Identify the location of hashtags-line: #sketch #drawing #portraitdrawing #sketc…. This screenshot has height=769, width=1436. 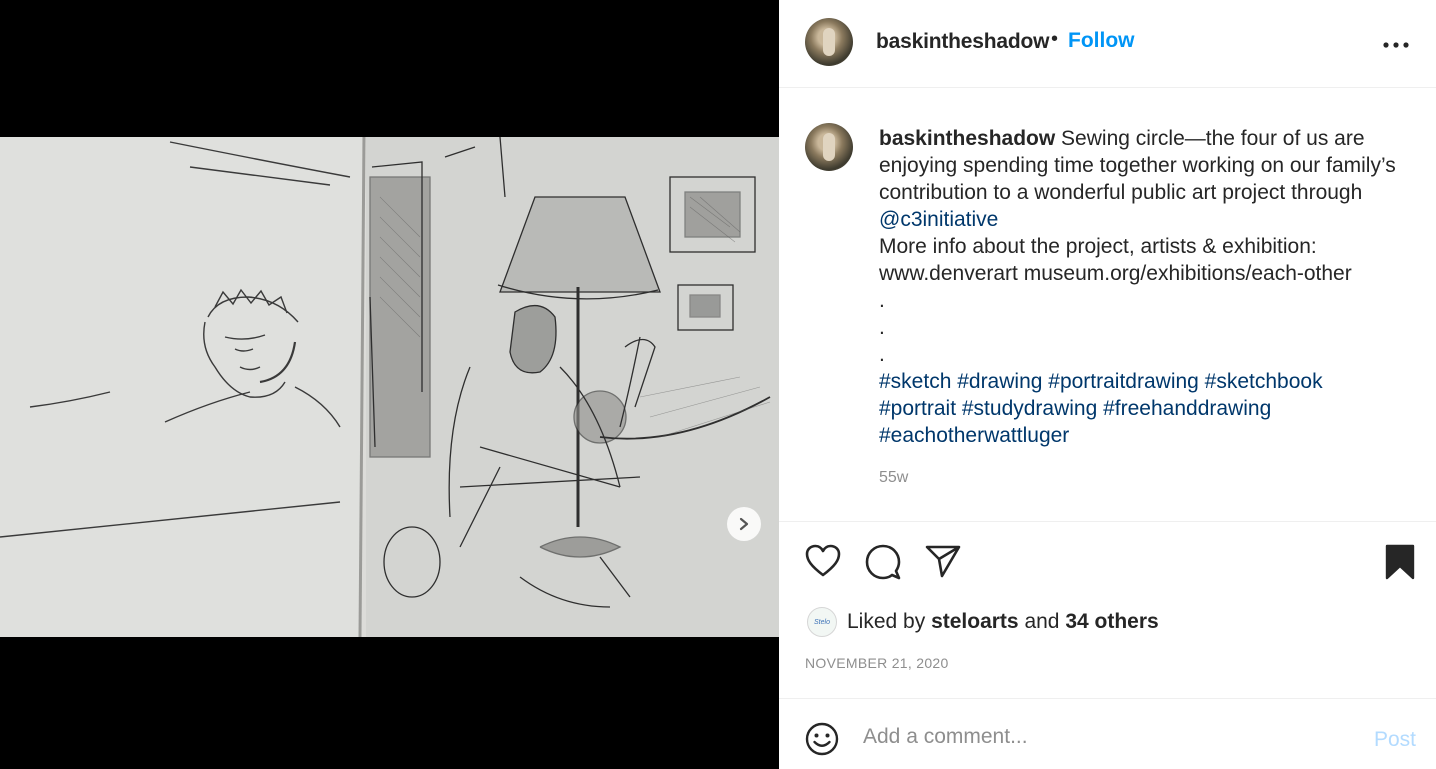
(1149, 381).